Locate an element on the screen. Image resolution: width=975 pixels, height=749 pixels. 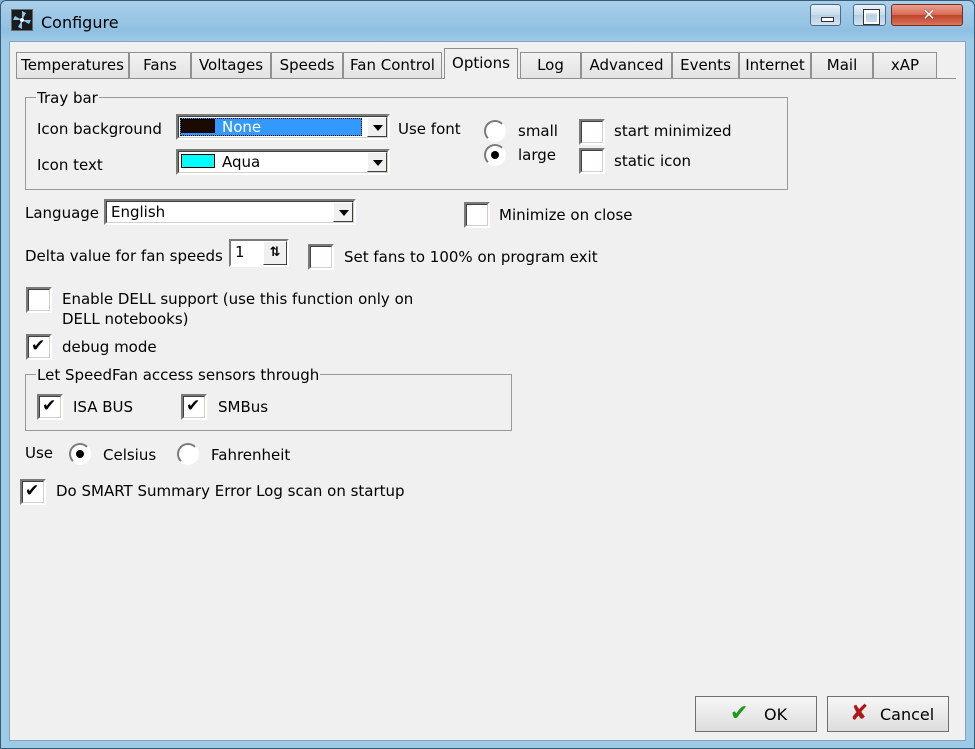
tab-speeds: Speeds is located at coordinates (307, 65).